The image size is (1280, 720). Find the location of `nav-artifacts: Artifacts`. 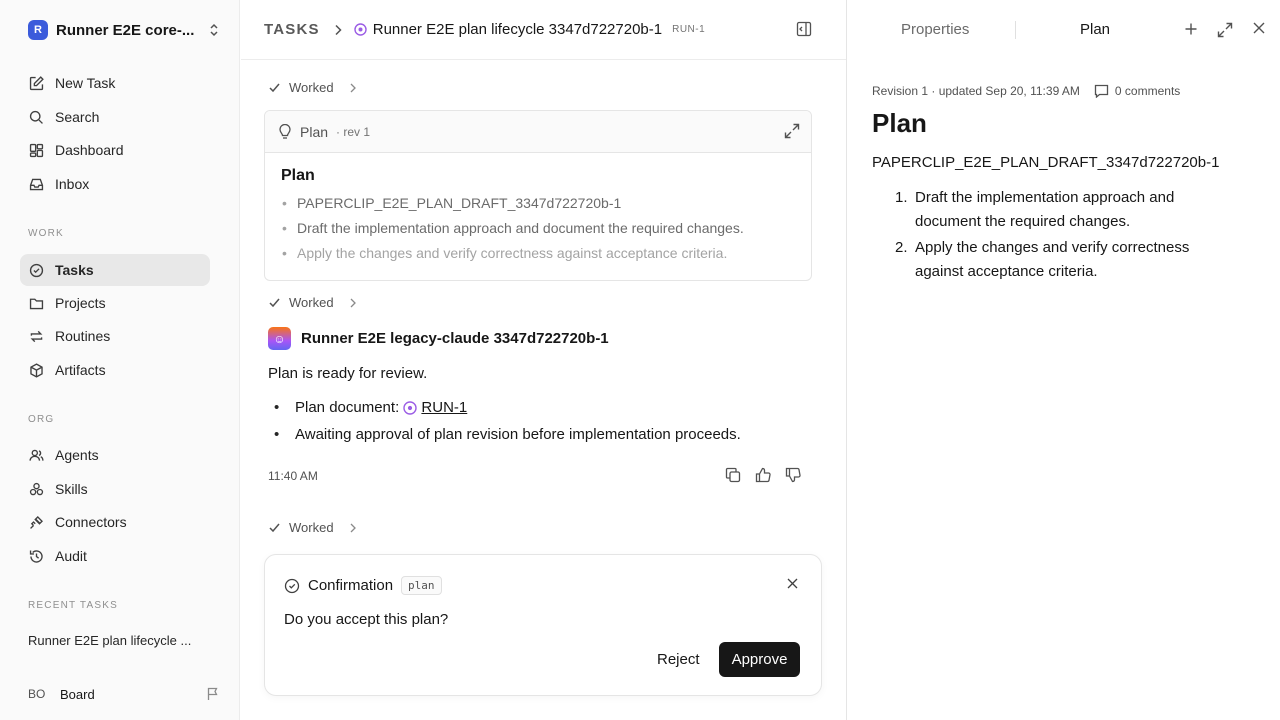

nav-artifacts: Artifacts is located at coordinates (115, 370).